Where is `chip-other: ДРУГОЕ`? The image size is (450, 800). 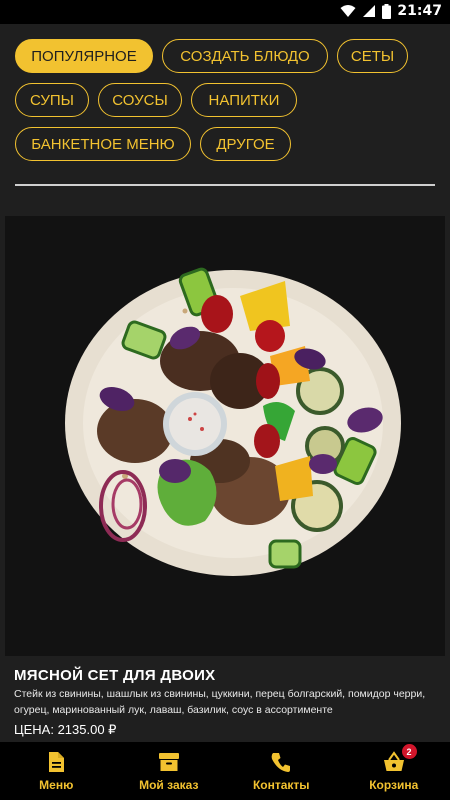 chip-other: ДРУГОЕ is located at coordinates (245, 144).